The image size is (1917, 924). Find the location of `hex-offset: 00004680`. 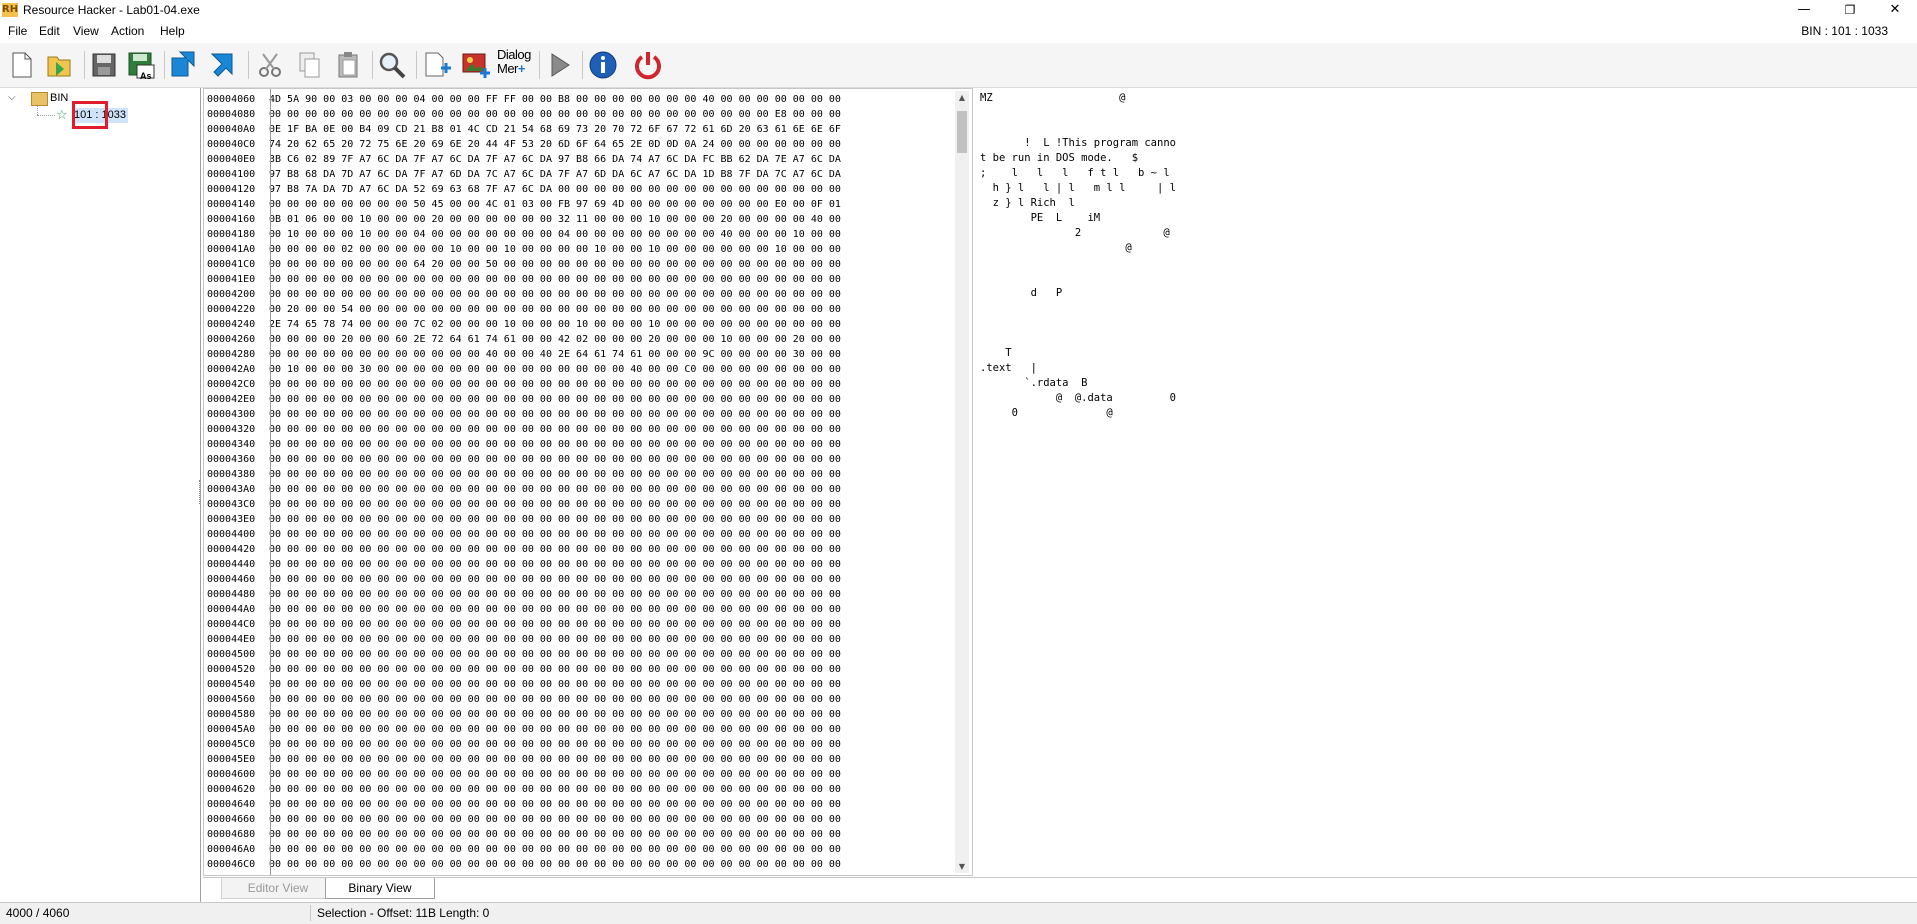

hex-offset: 00004680 is located at coordinates (231, 834).